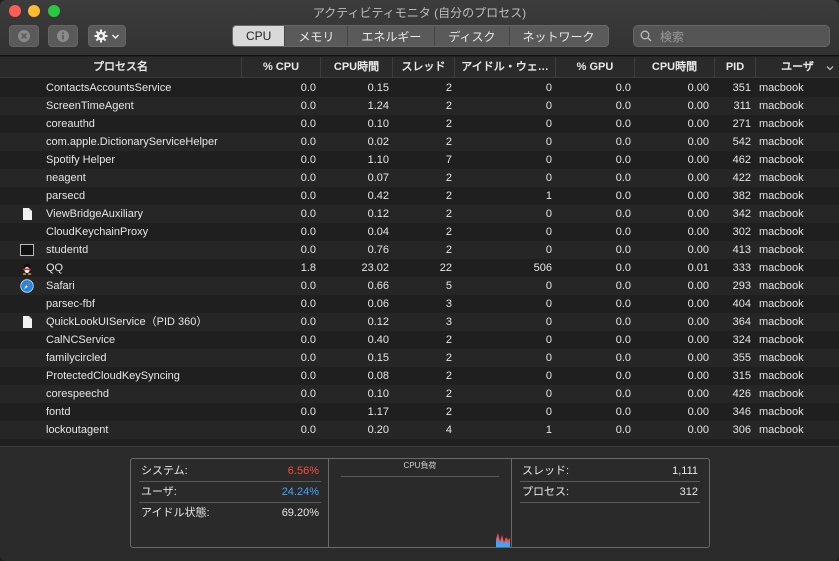  I want to click on tab-disk: ディスク, so click(472, 36).